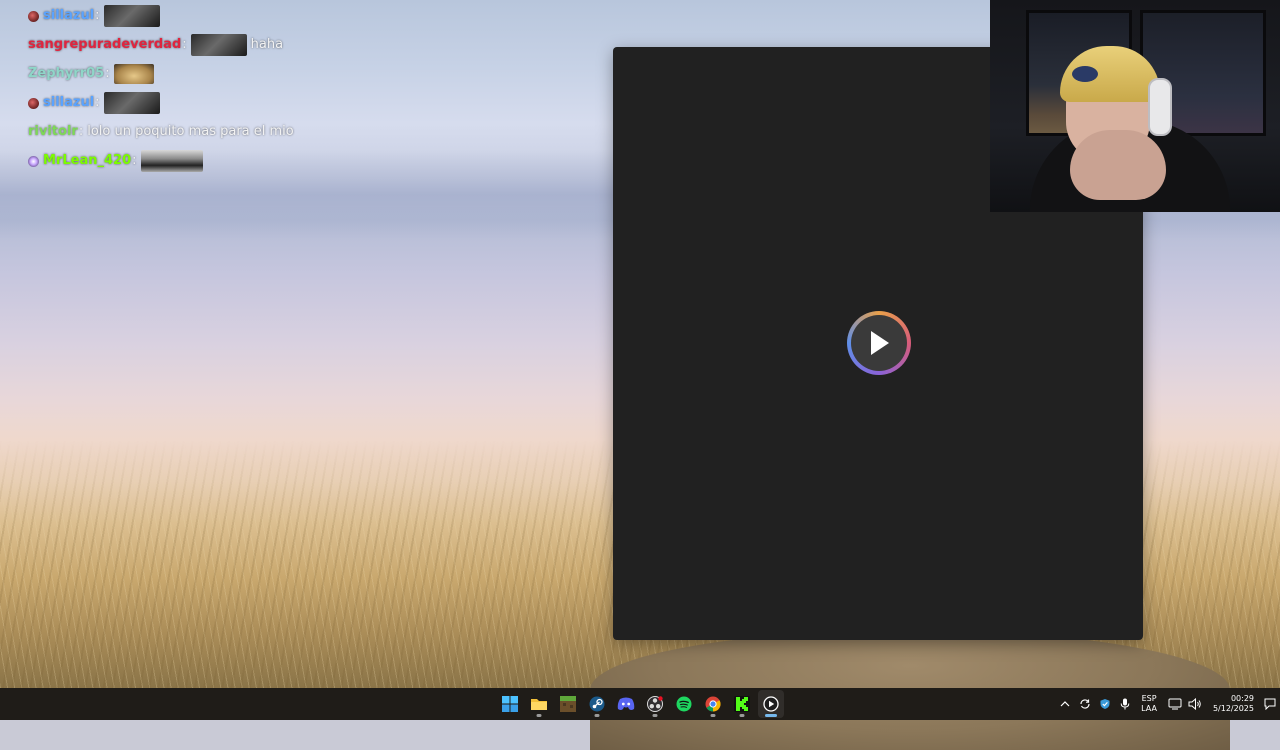  I want to click on network-tray-button, so click(1175, 704).